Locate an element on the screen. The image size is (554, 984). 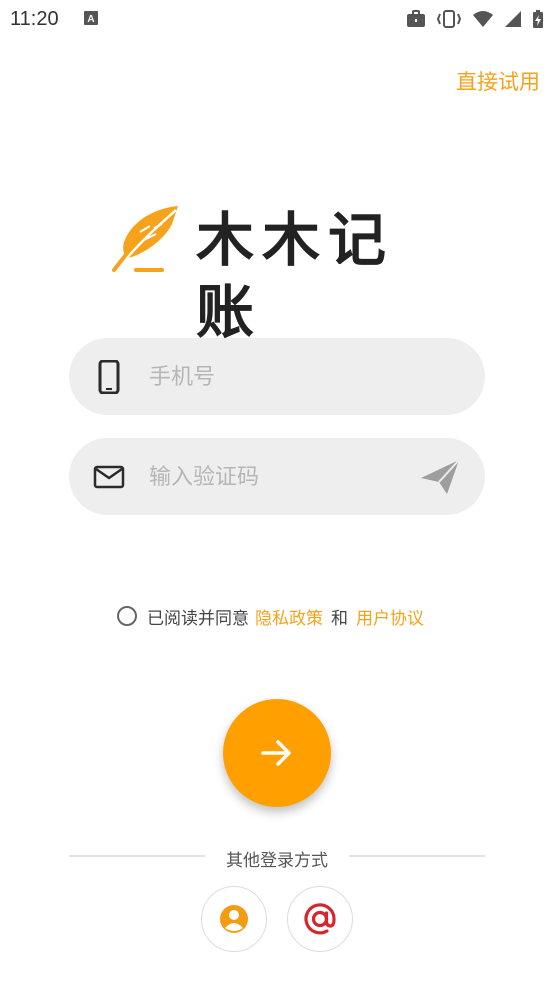
at-icon is located at coordinates (320, 919).